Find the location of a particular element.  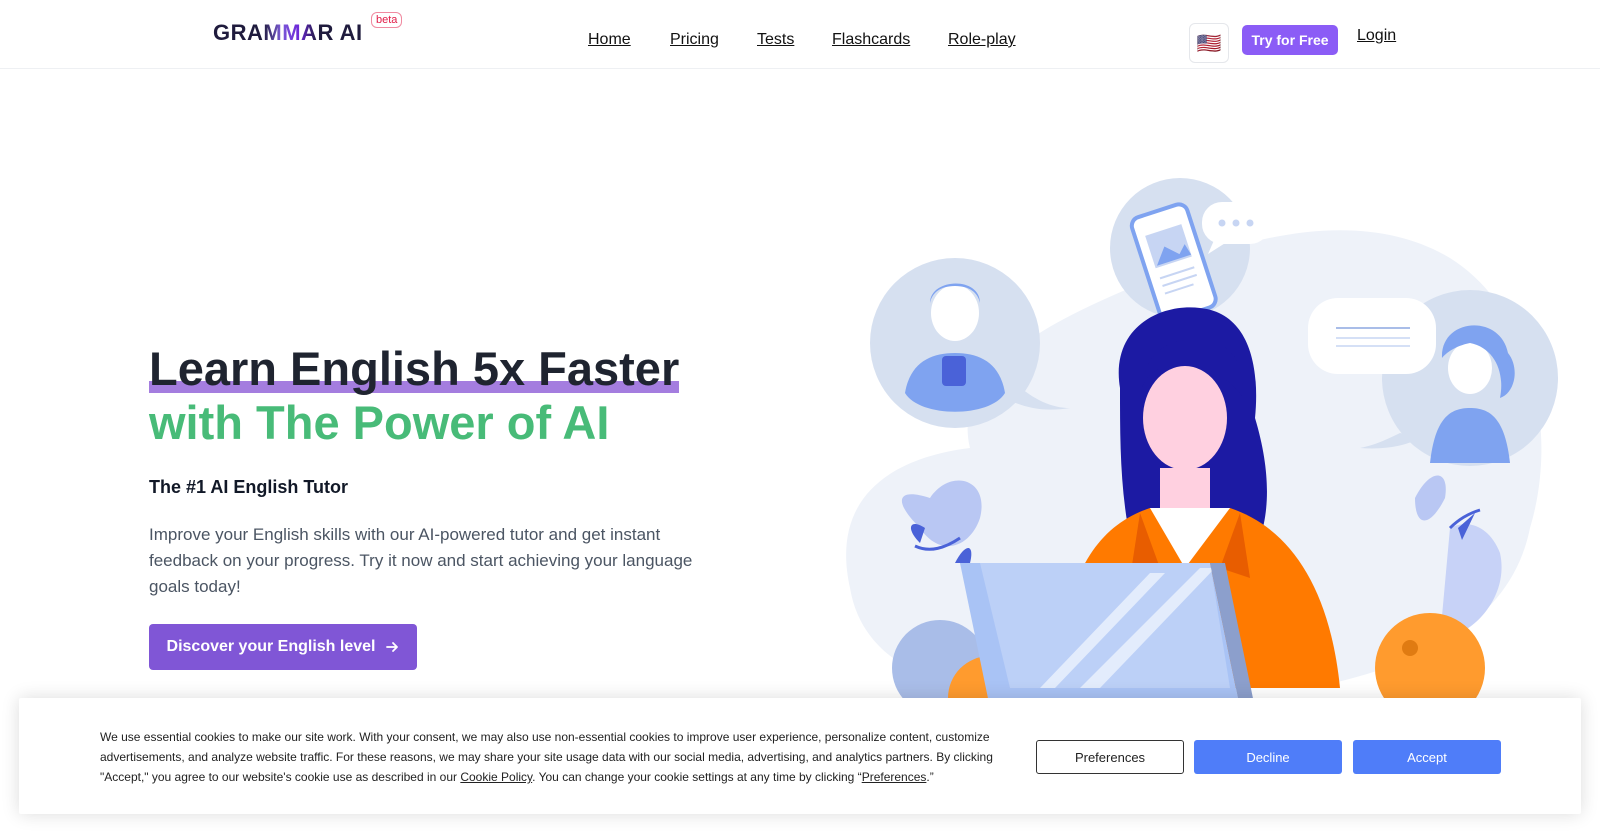

discover-english-level-button: Discover your English level is located at coordinates (283, 647).